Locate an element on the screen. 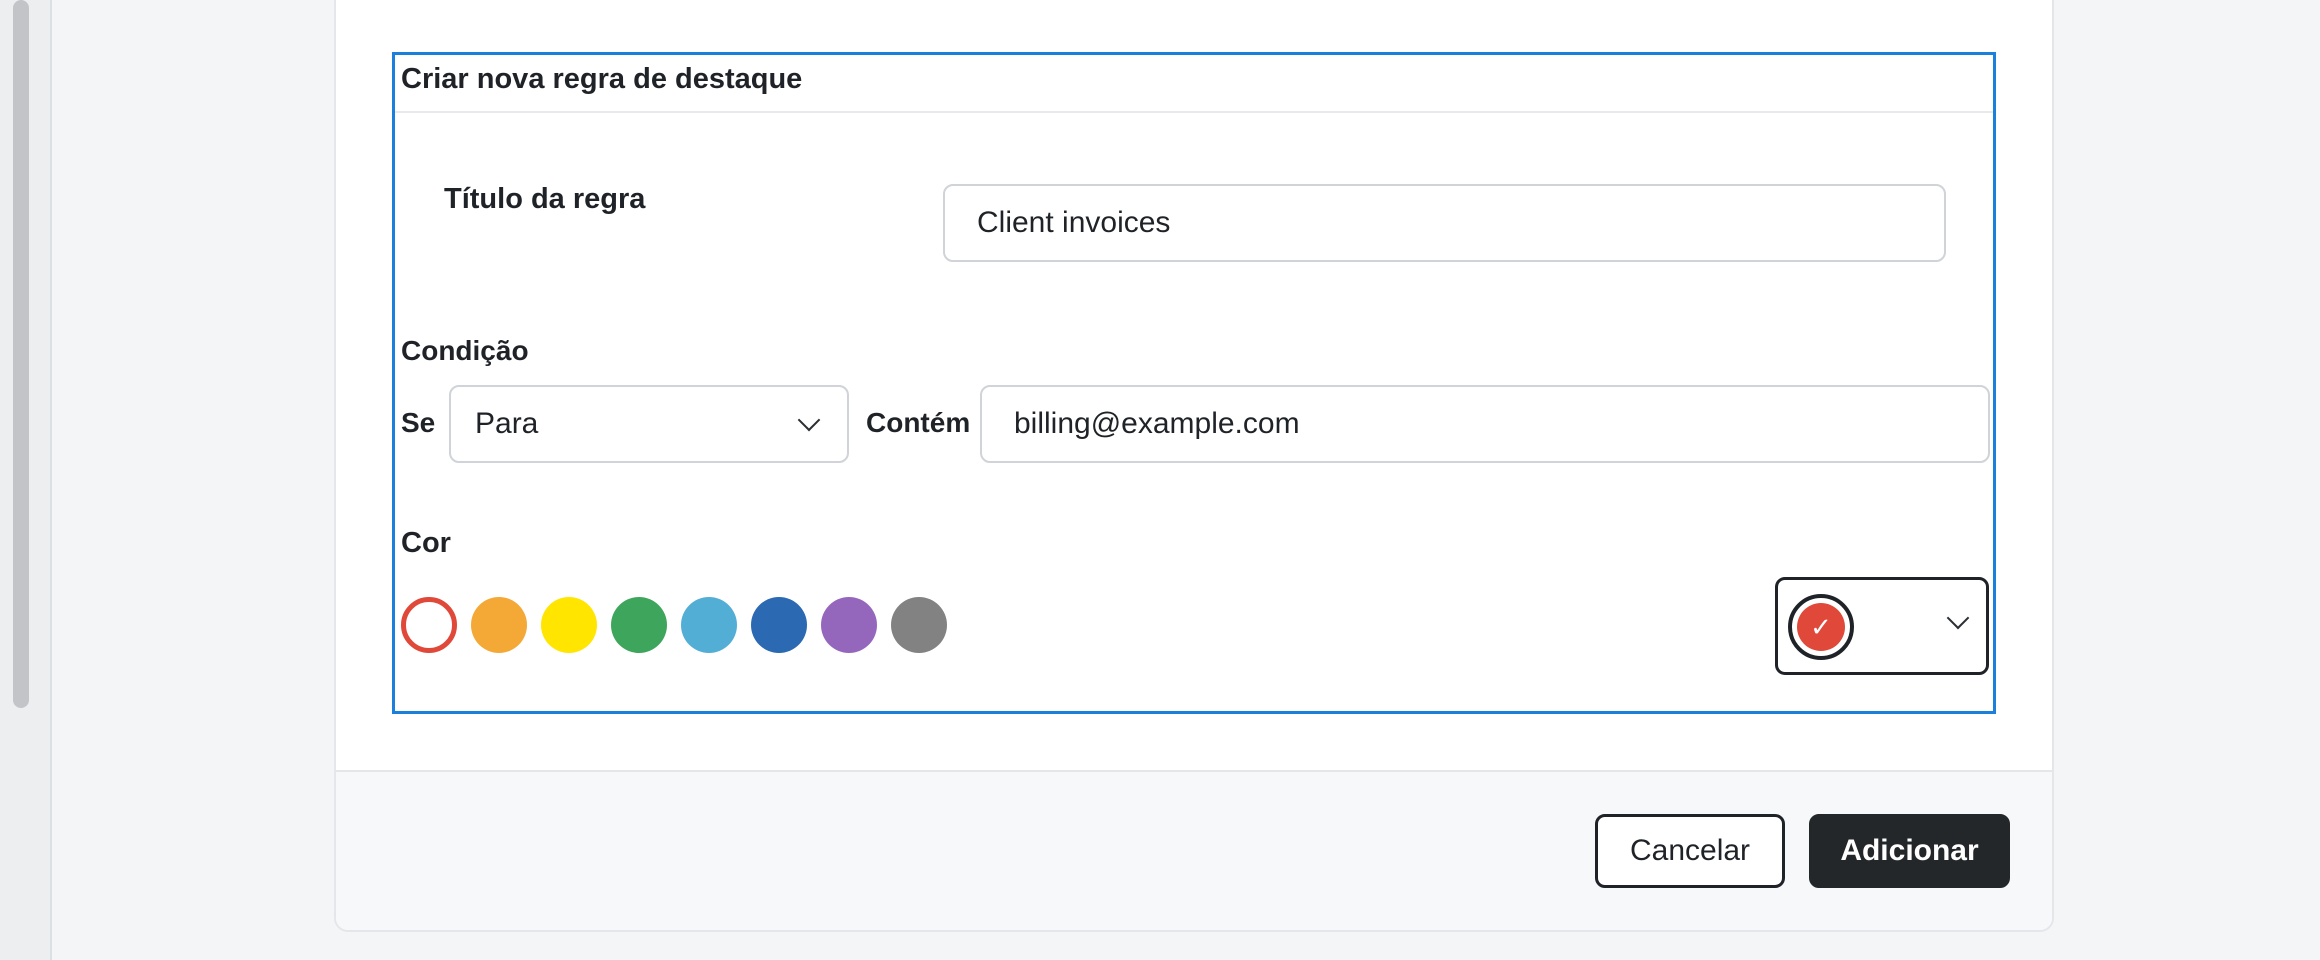  condition-label: Condição is located at coordinates (465, 350).